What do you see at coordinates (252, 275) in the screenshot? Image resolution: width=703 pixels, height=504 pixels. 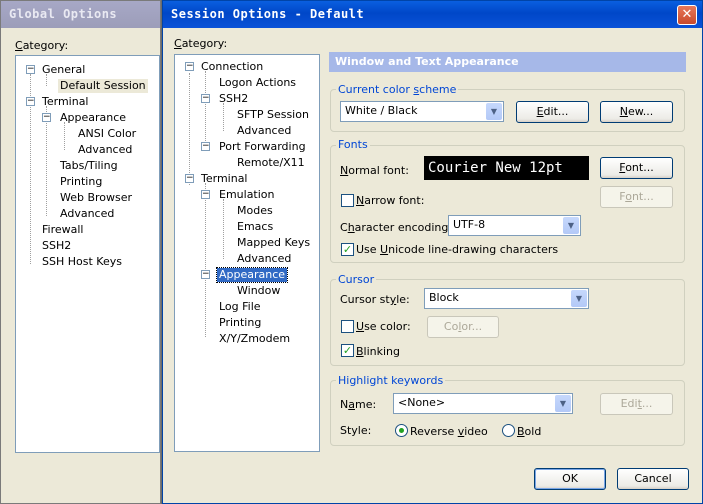 I see `tree-item-appearance-selected: Appearance` at bounding box center [252, 275].